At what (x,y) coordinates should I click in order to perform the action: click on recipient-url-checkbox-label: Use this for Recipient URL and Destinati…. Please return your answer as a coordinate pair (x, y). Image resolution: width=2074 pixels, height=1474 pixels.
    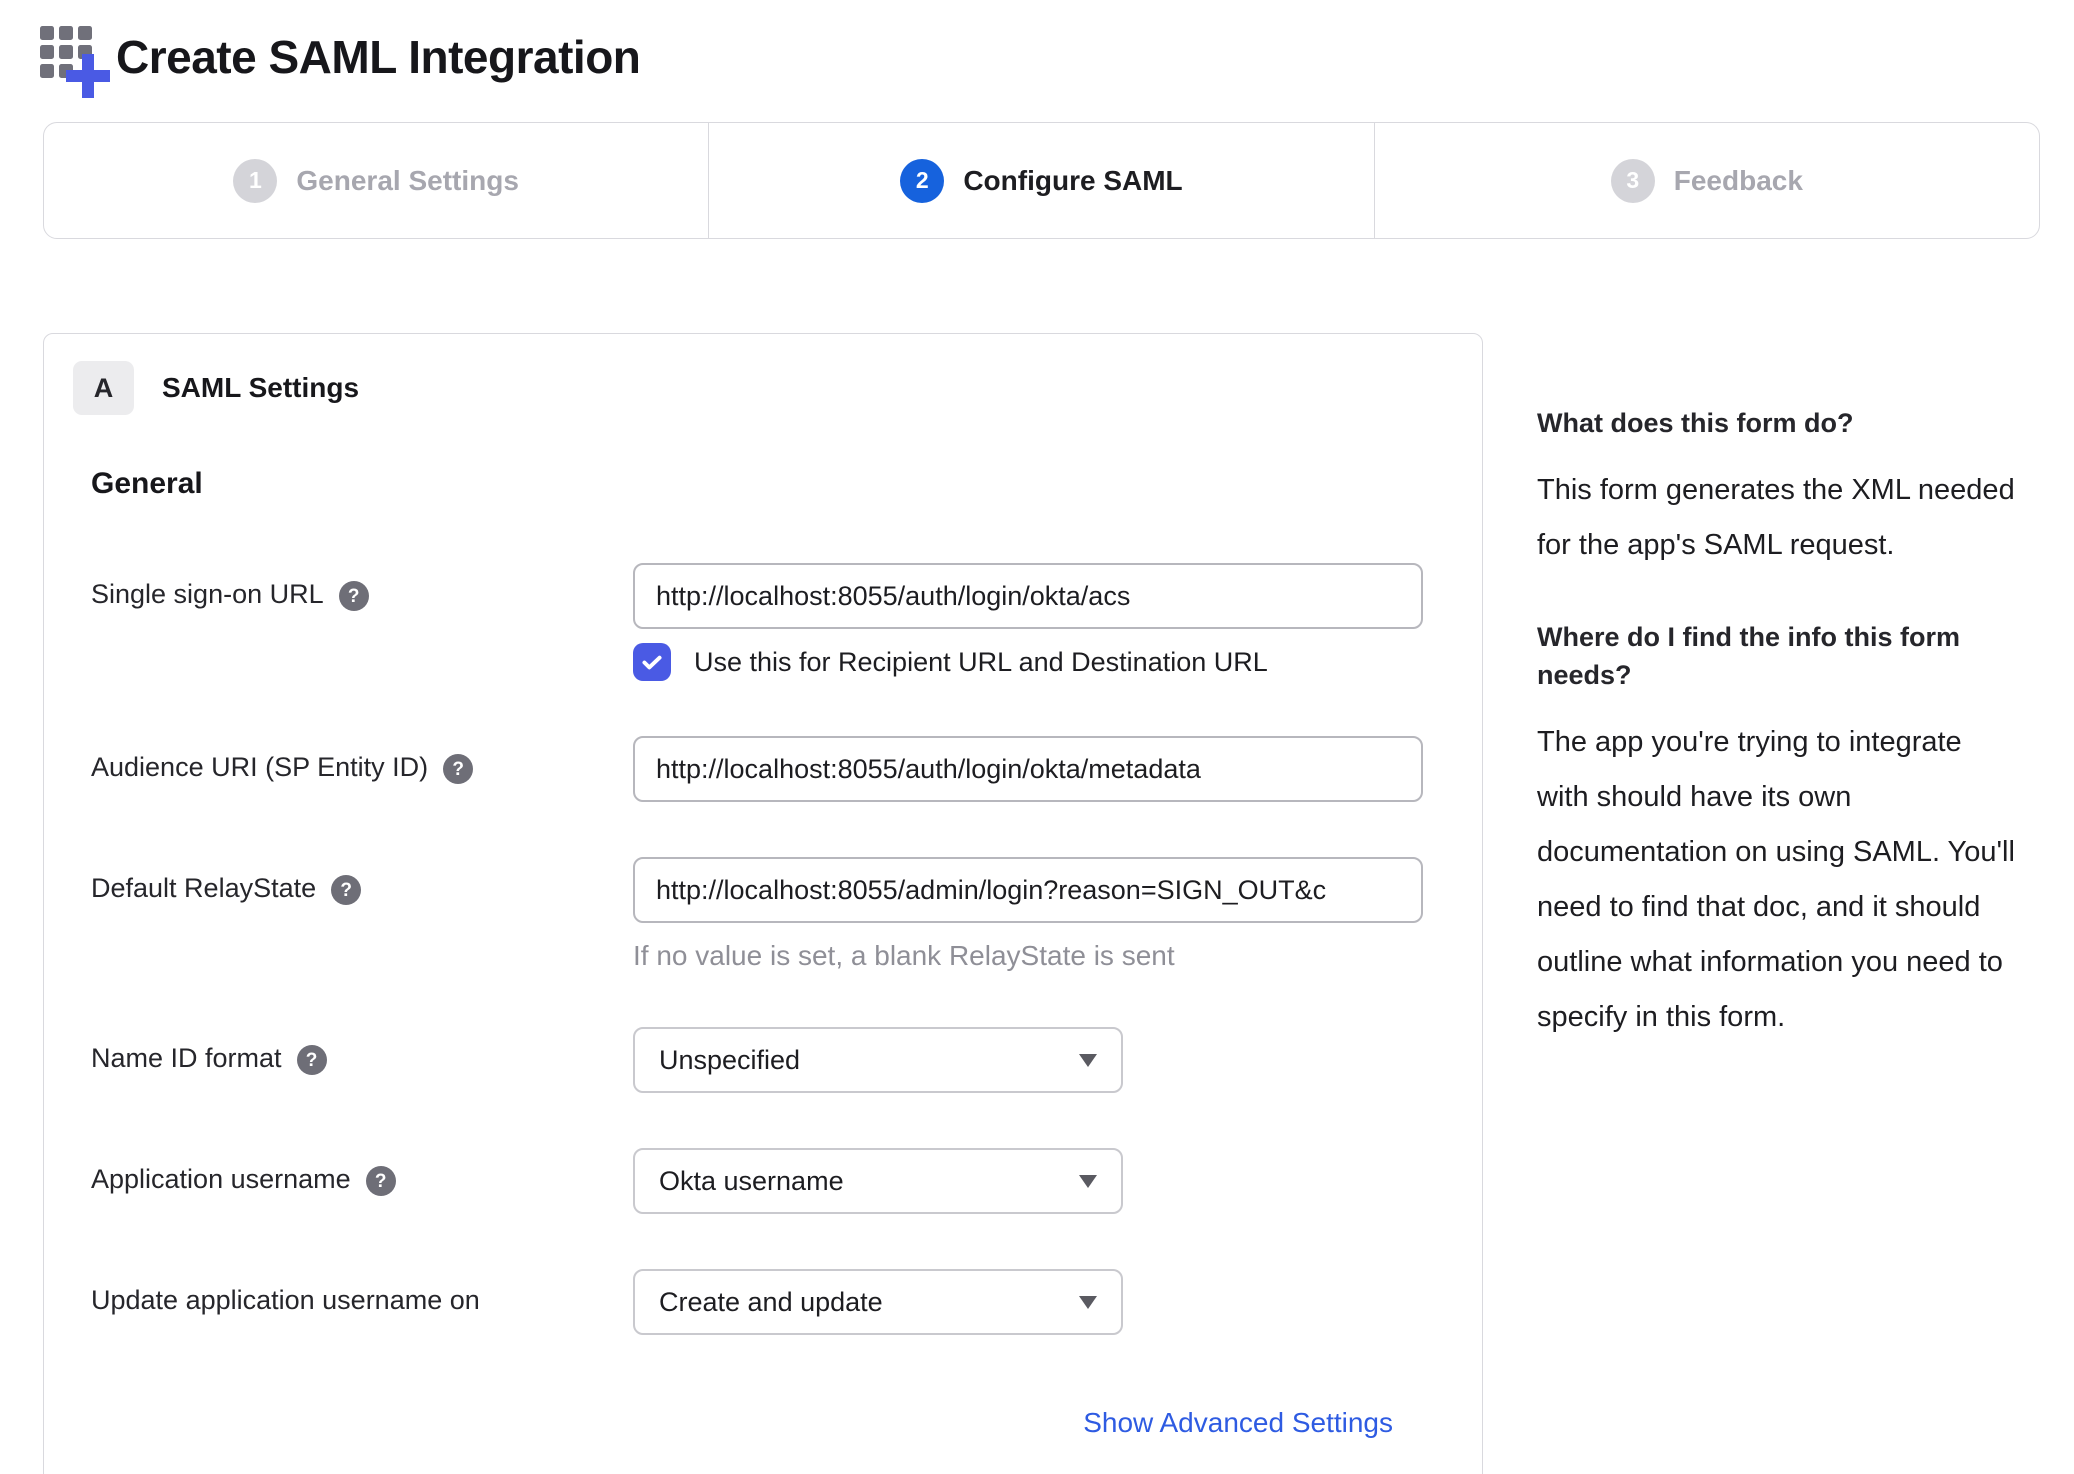
    Looking at the image, I should click on (981, 661).